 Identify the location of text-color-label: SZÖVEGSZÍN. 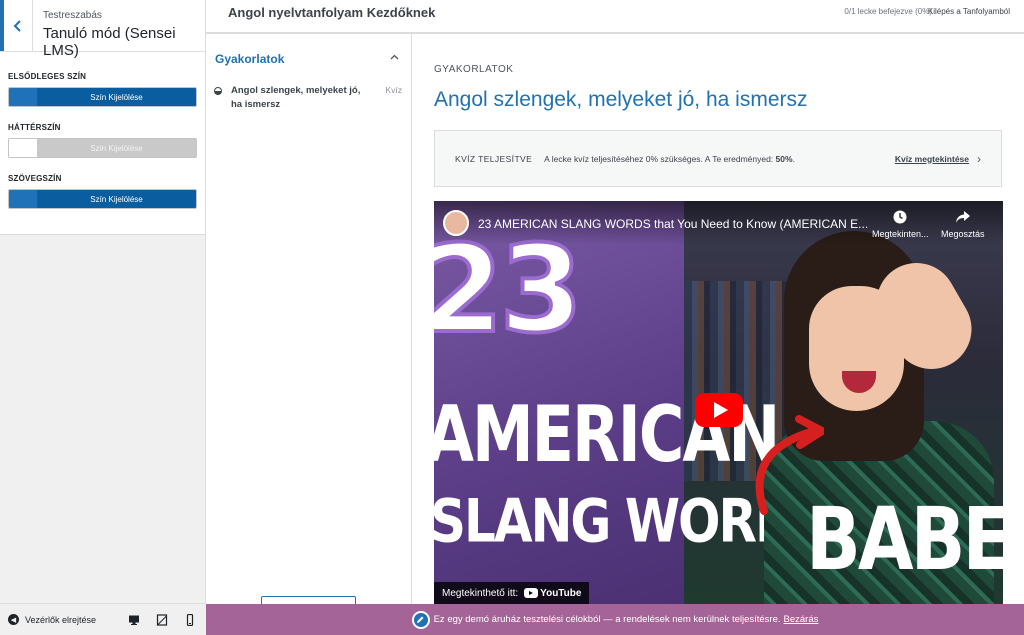
(35, 178).